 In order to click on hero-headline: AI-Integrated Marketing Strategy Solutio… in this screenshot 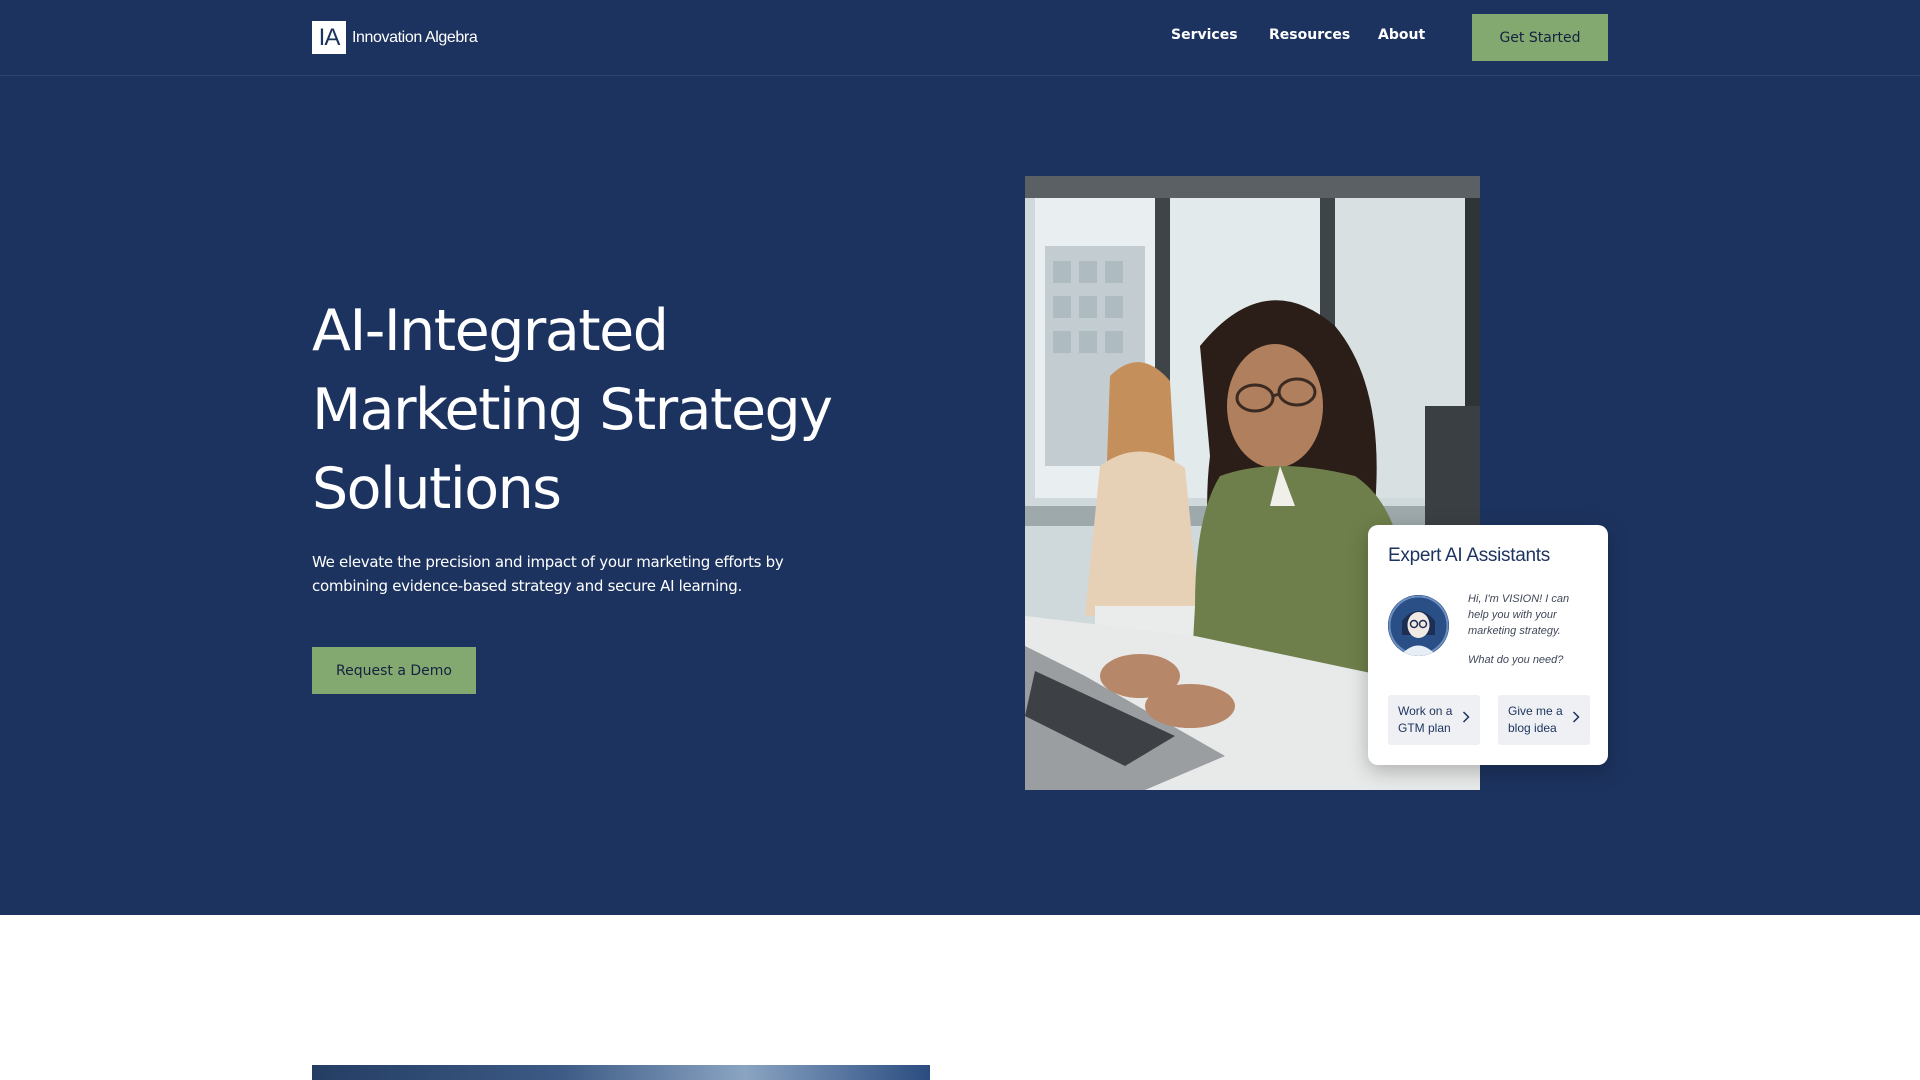, I will do `click(622, 410)`.